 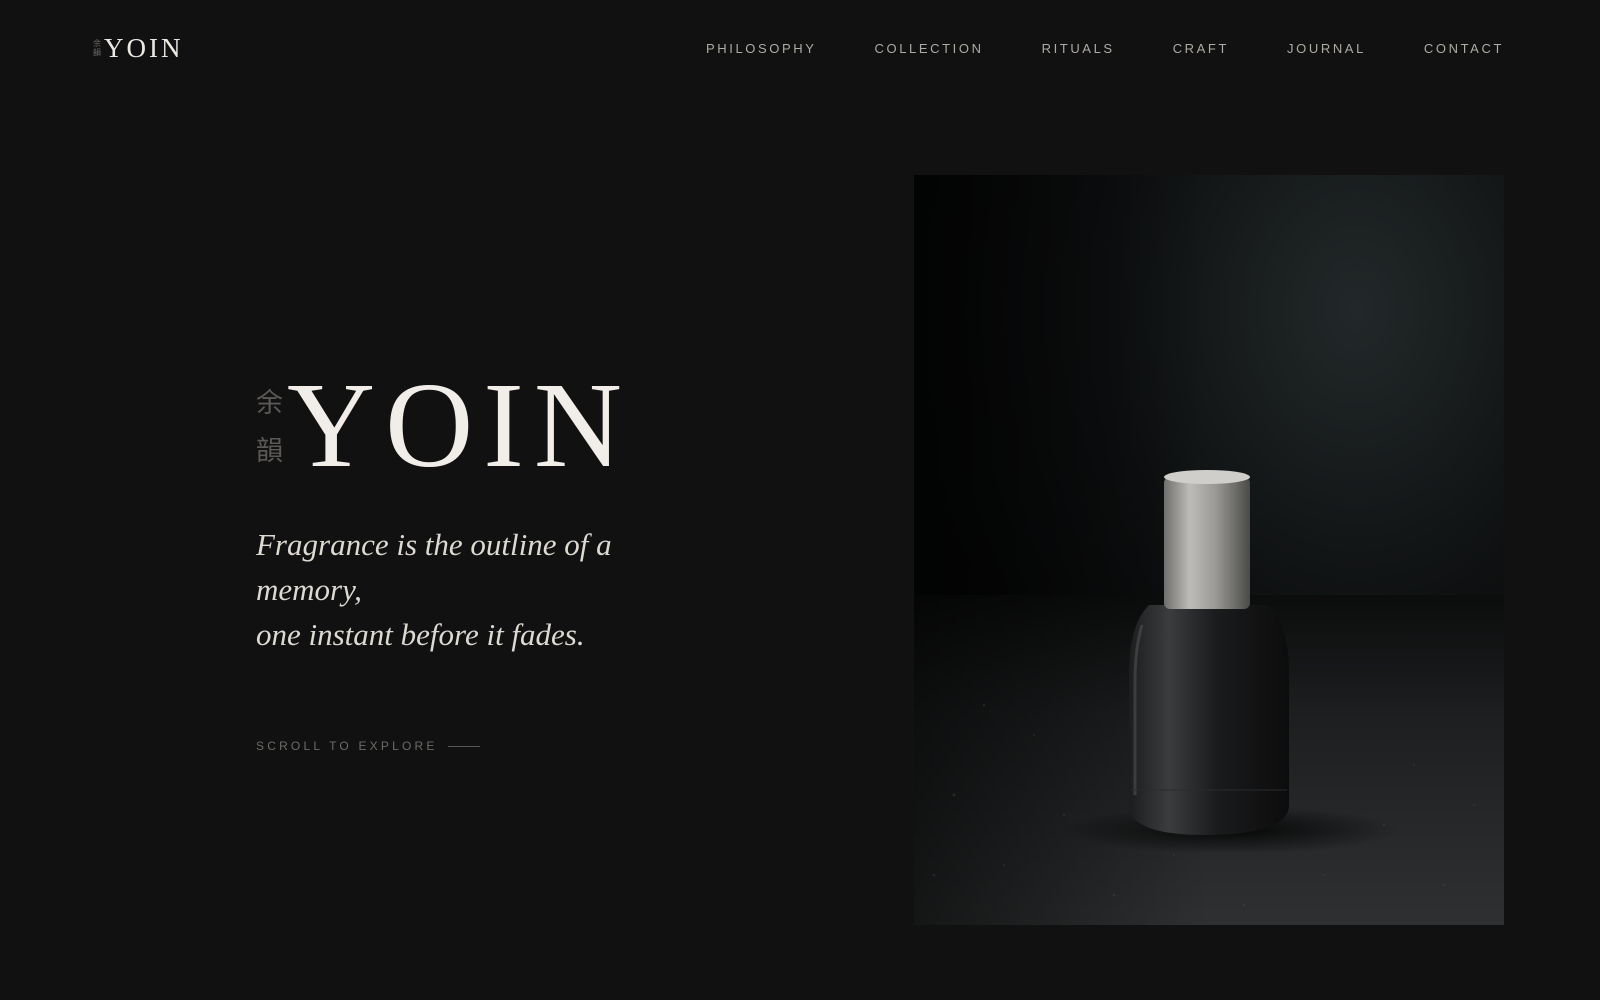 I want to click on hero-title: 余 韻 YOIN, so click(x=444, y=425).